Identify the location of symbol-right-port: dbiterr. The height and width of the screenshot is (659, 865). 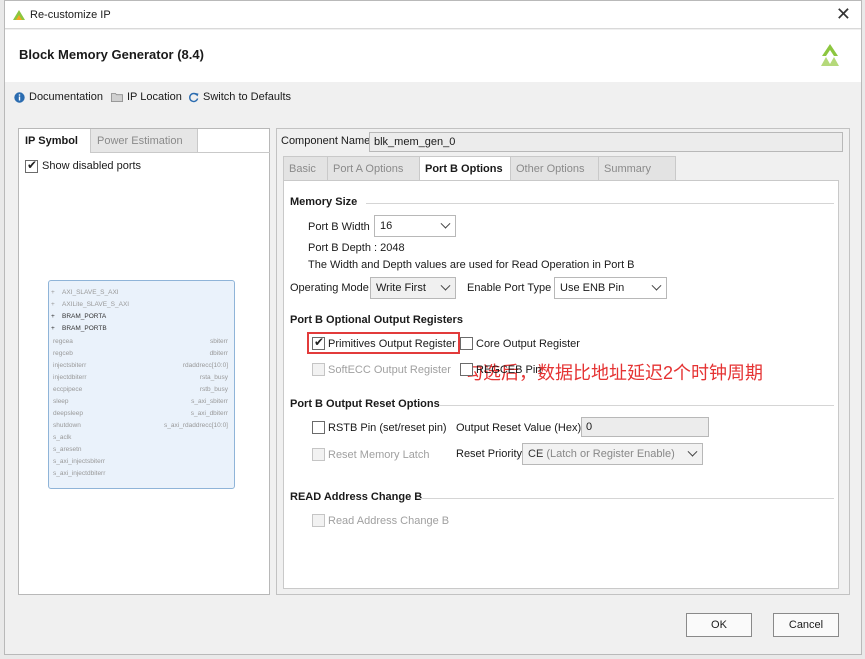
(218, 353).